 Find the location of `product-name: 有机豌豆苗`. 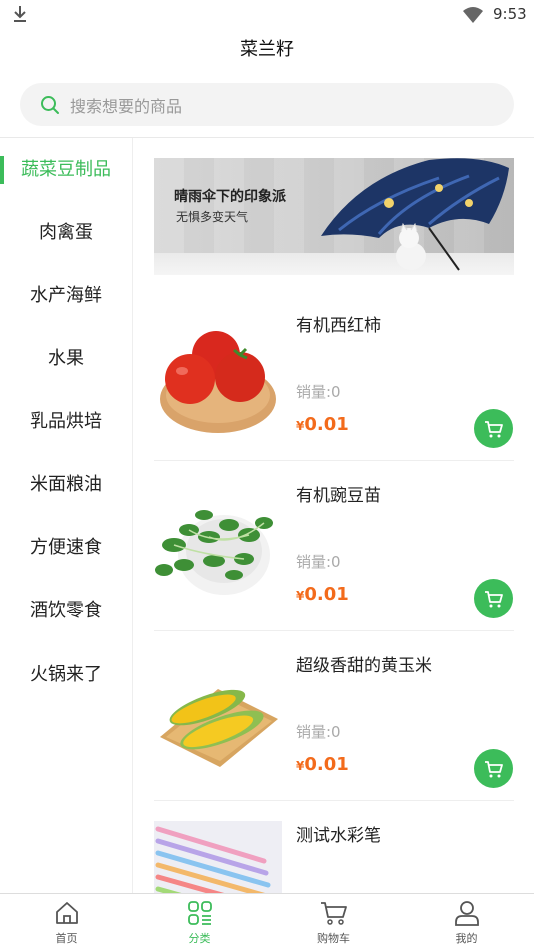

product-name: 有机豌豆苗 is located at coordinates (338, 496).